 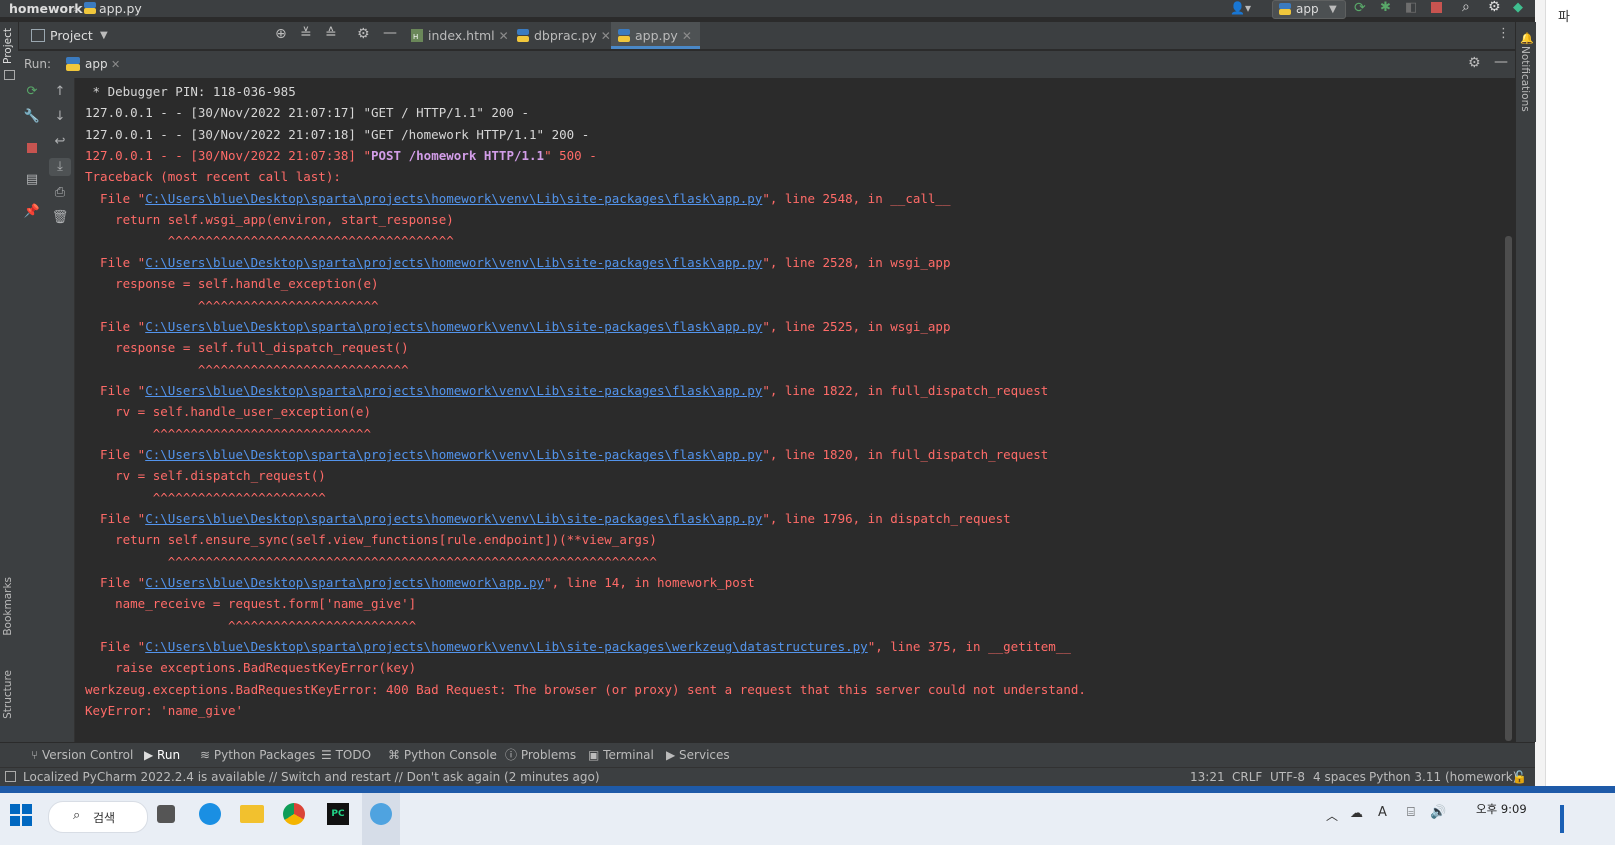 What do you see at coordinates (442, 755) in the screenshot?
I see `tab-python-console: ⌘ Python Console` at bounding box center [442, 755].